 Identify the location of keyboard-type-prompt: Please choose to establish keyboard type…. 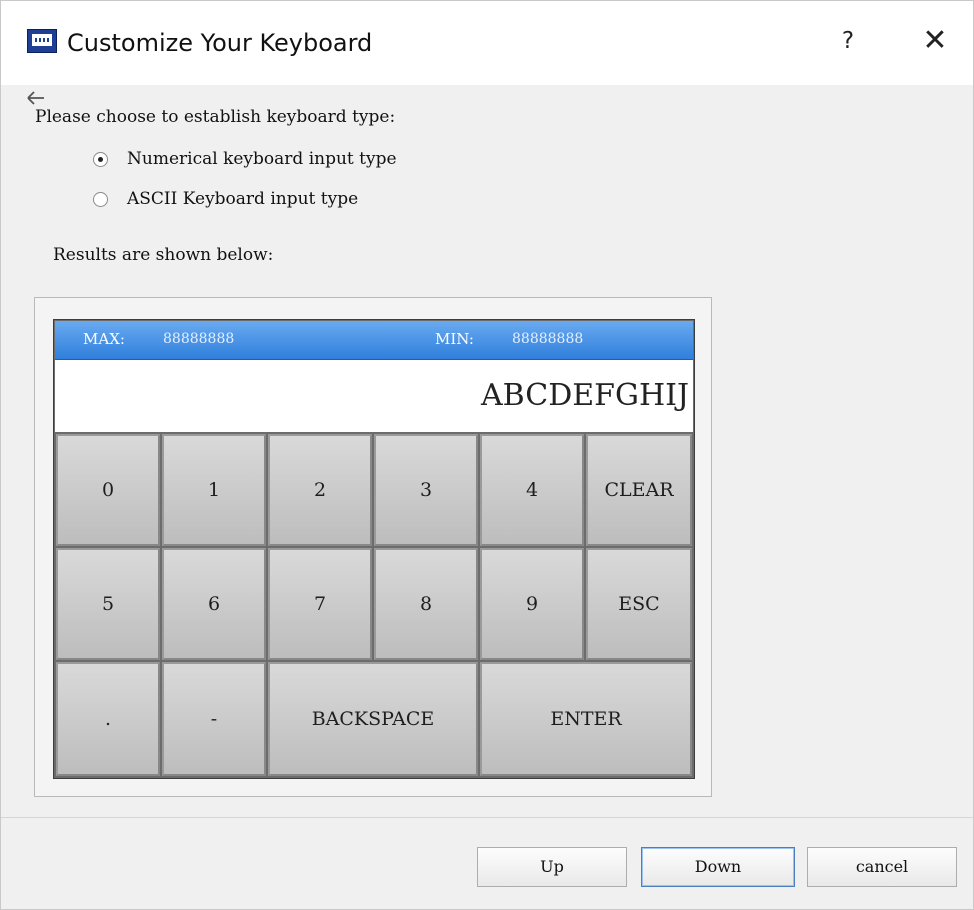
(215, 117).